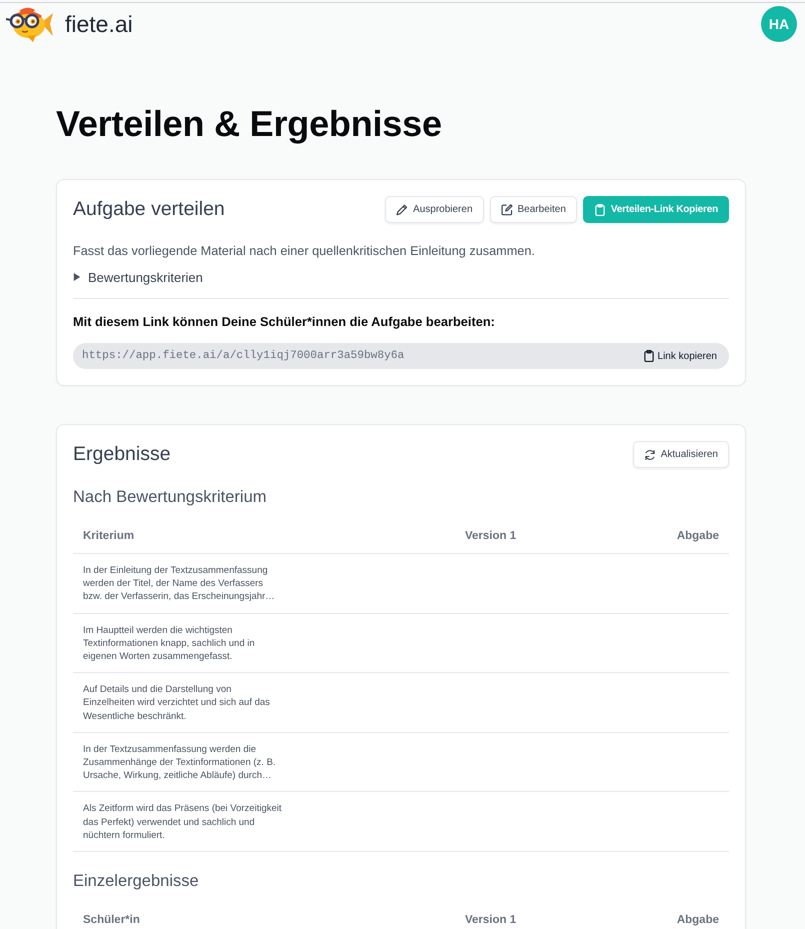 This screenshot has height=929, width=805. I want to click on link-url: https://app.fiete.ai/a/clly1iqj7000arr3a59bw8y6a, so click(243, 356).